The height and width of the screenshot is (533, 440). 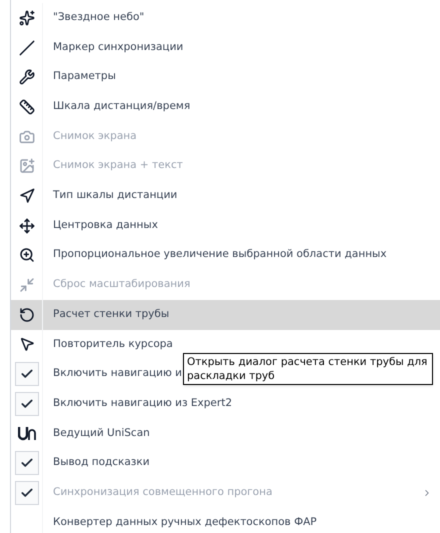 What do you see at coordinates (101, 433) in the screenshot?
I see `menu-item-label: Ведущий UniScan` at bounding box center [101, 433].